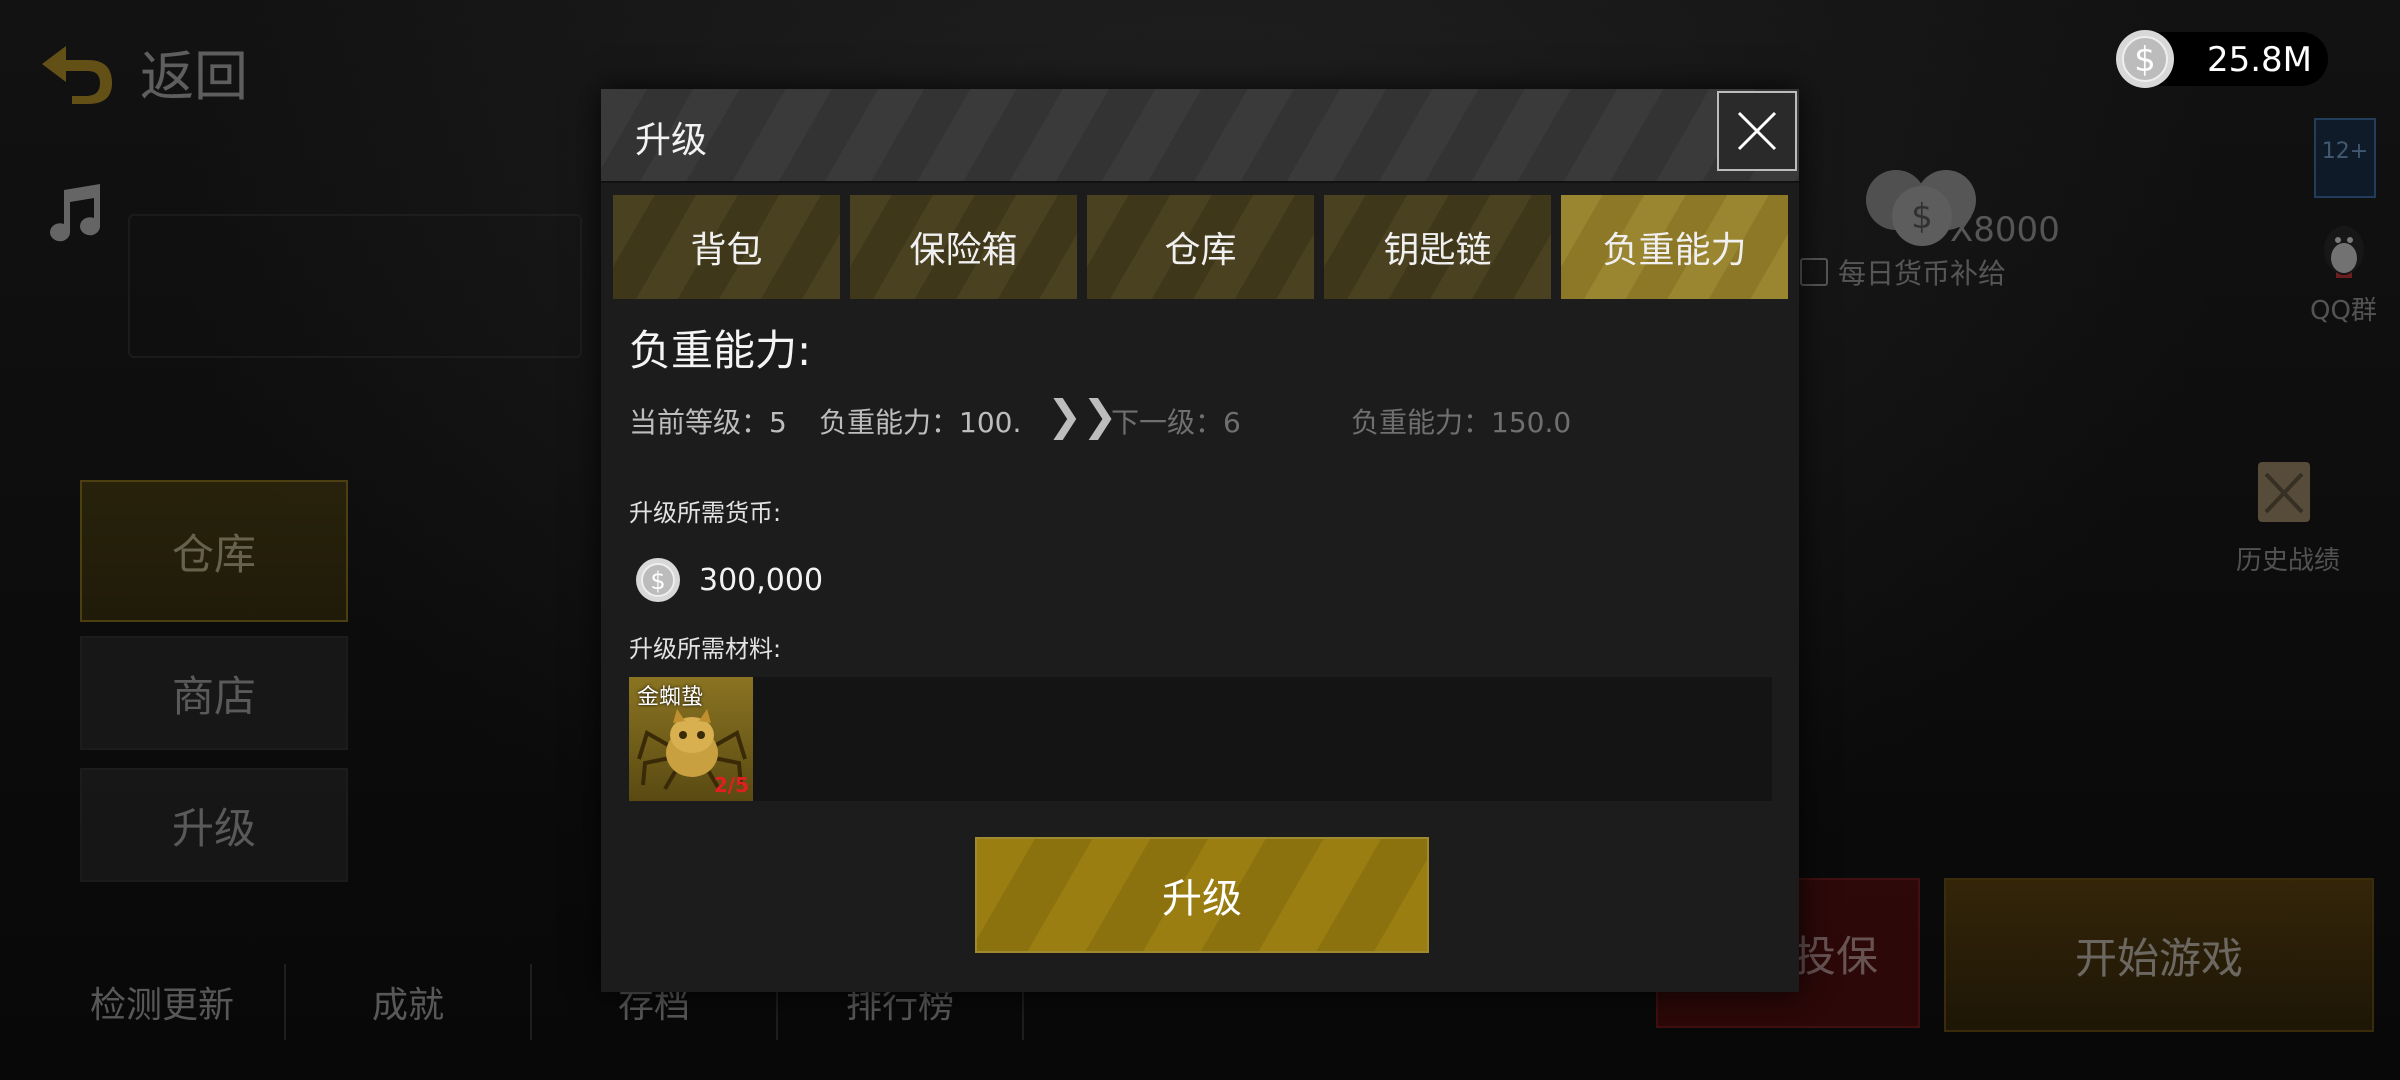  I want to click on dialog-header: 升级, so click(1200, 136).